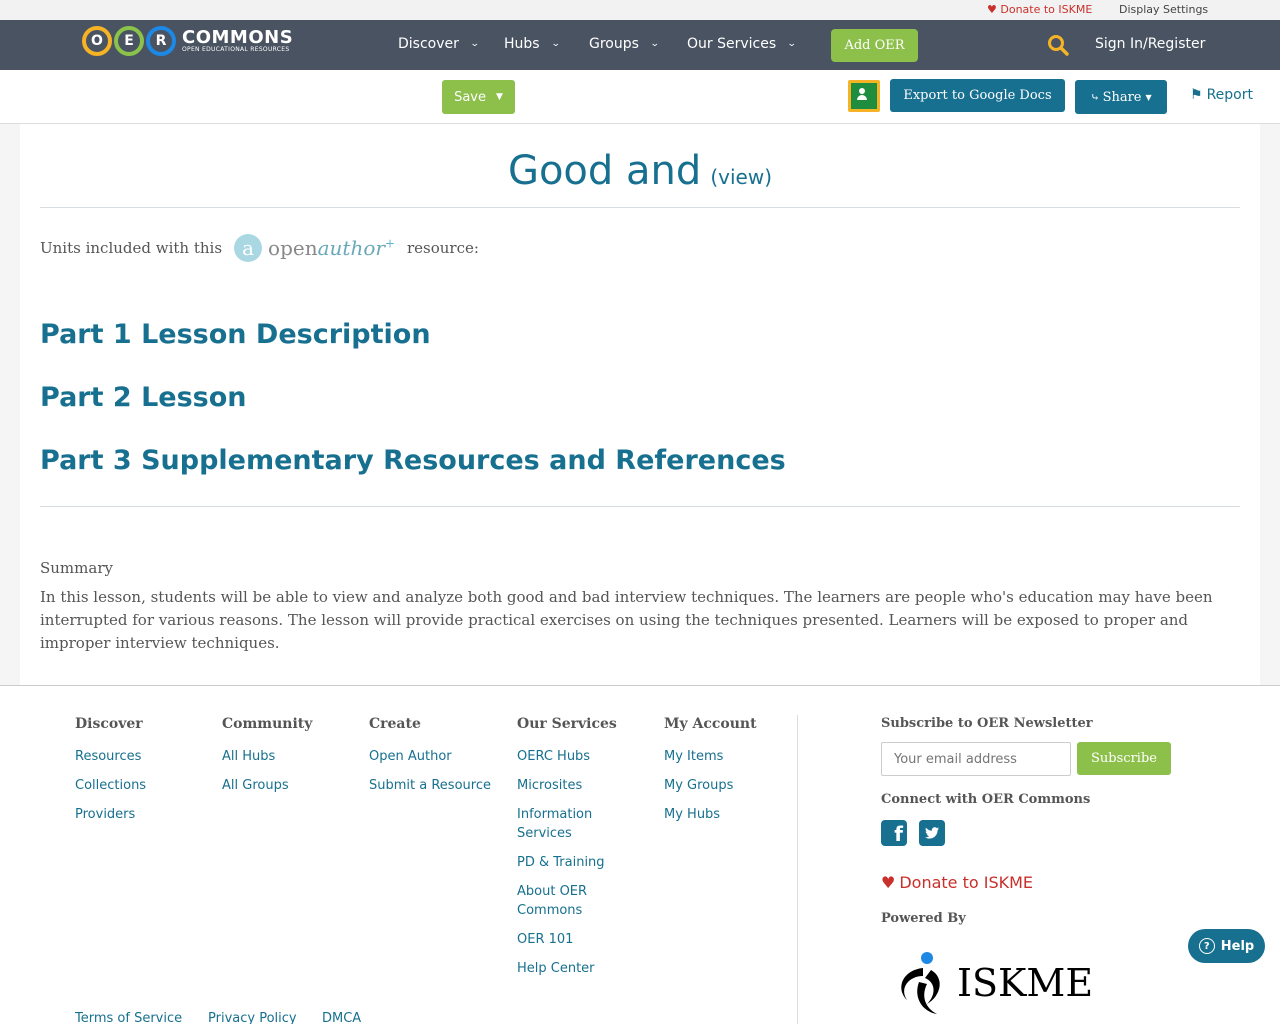  What do you see at coordinates (131, 248) in the screenshot?
I see `units-prefix: Units included with this` at bounding box center [131, 248].